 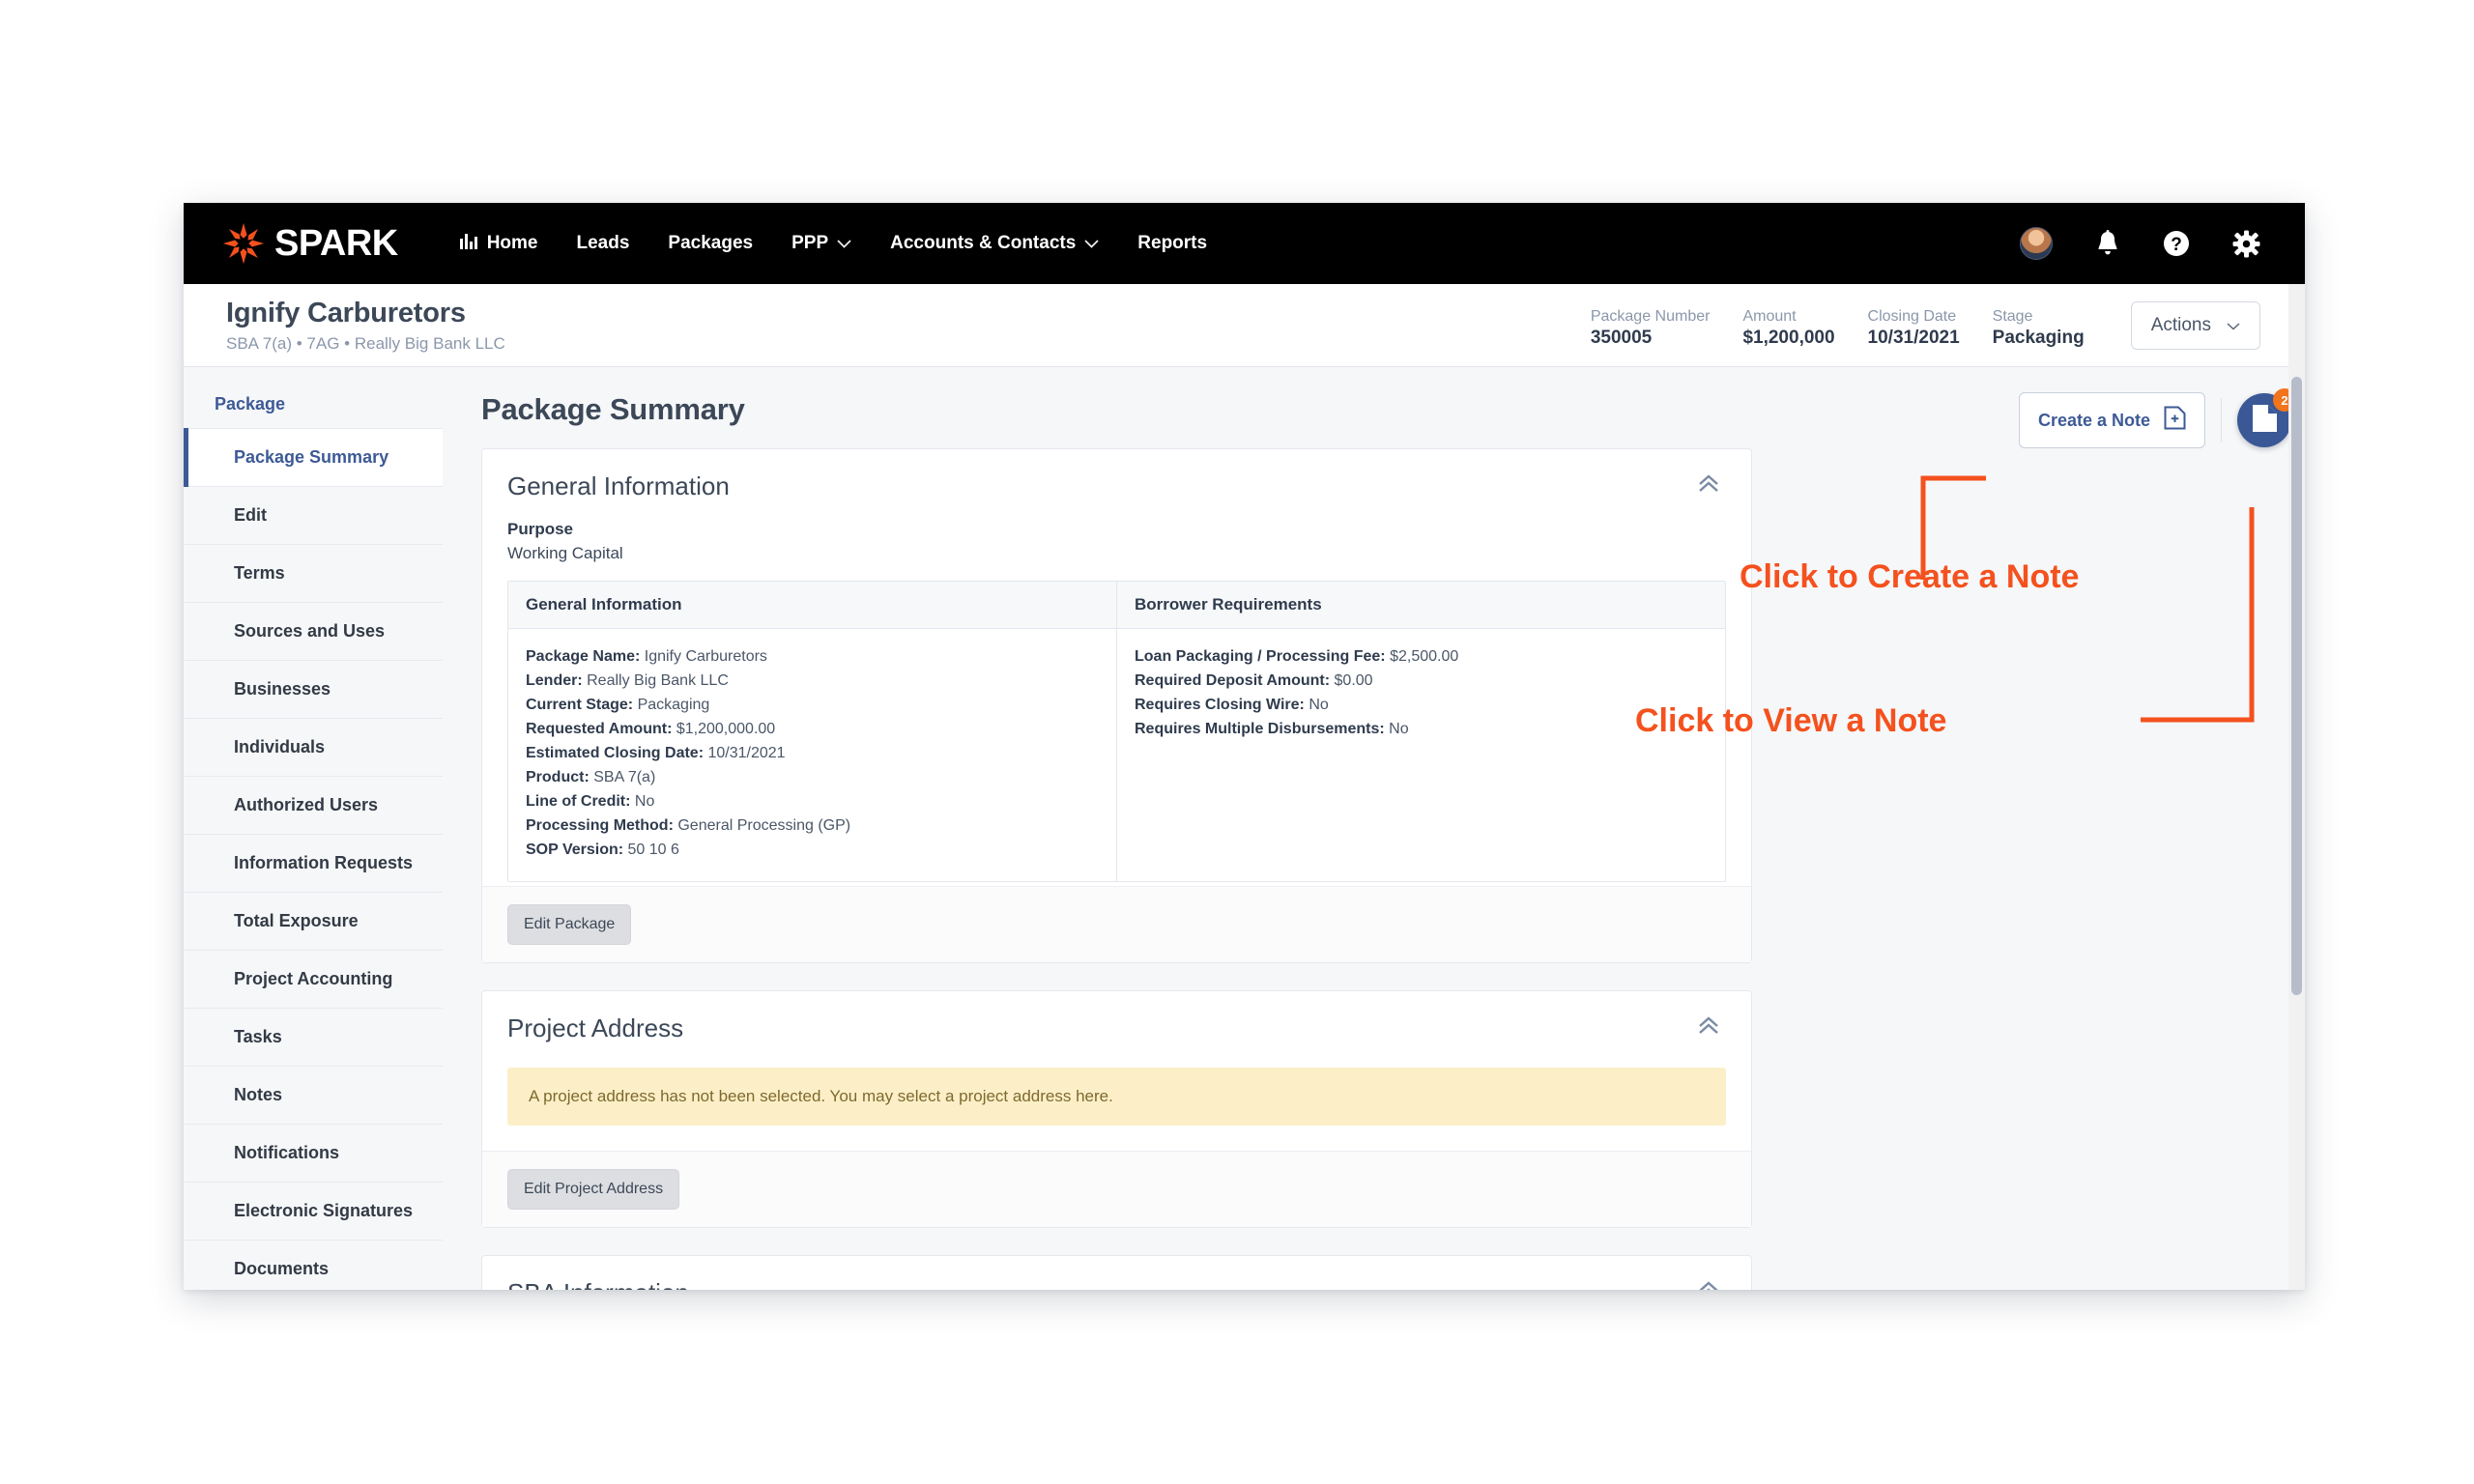 What do you see at coordinates (600, 826) in the screenshot?
I see `row-label: Processing Method:` at bounding box center [600, 826].